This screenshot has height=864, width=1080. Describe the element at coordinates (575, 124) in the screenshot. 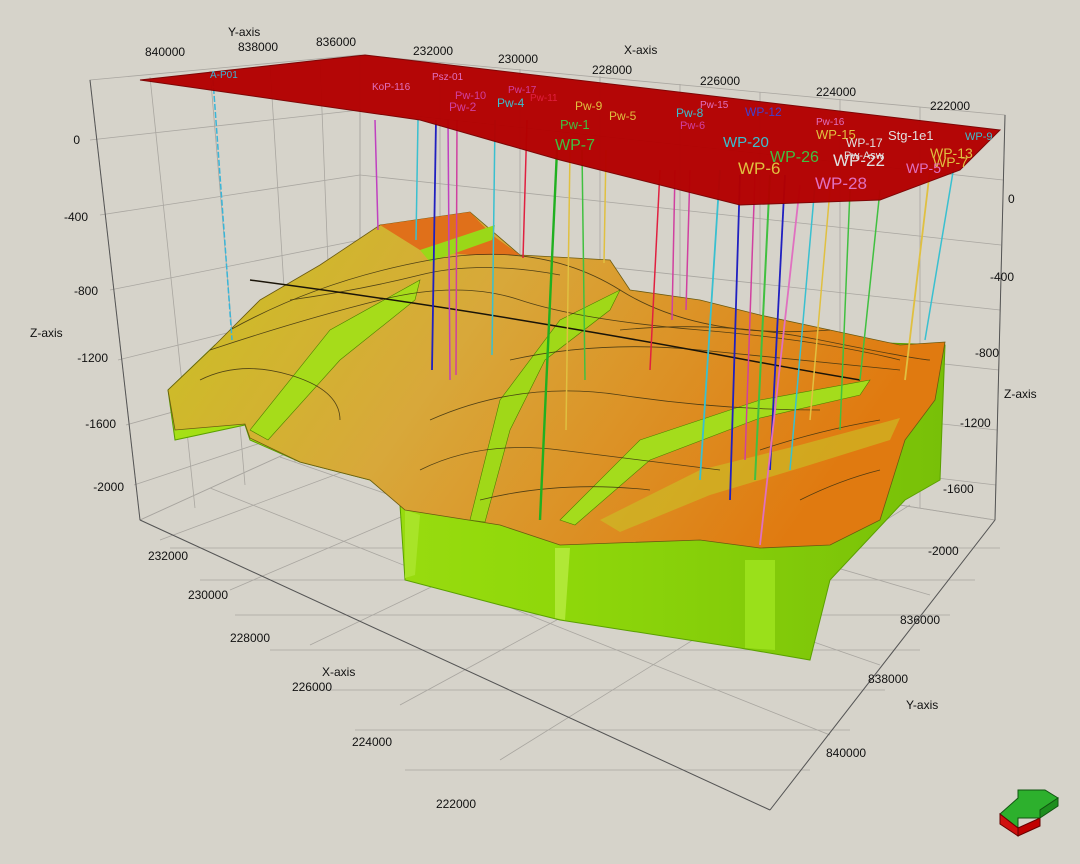

I see `well-label: Pw-1` at that location.